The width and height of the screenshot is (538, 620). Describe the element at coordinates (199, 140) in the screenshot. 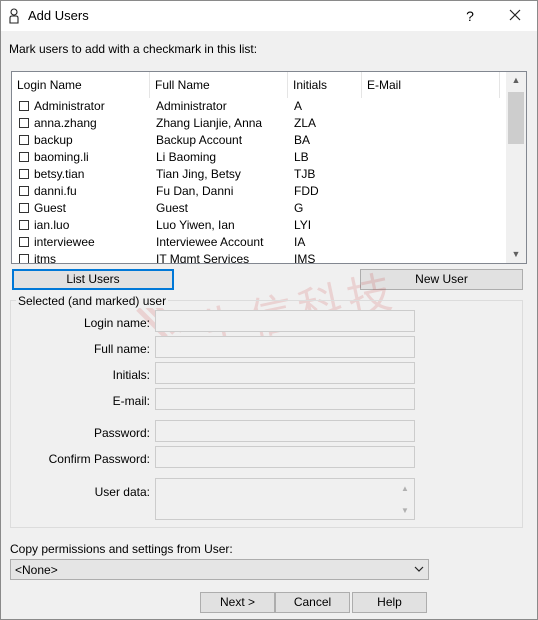

I see `cell-fullname: Backup Account` at that location.